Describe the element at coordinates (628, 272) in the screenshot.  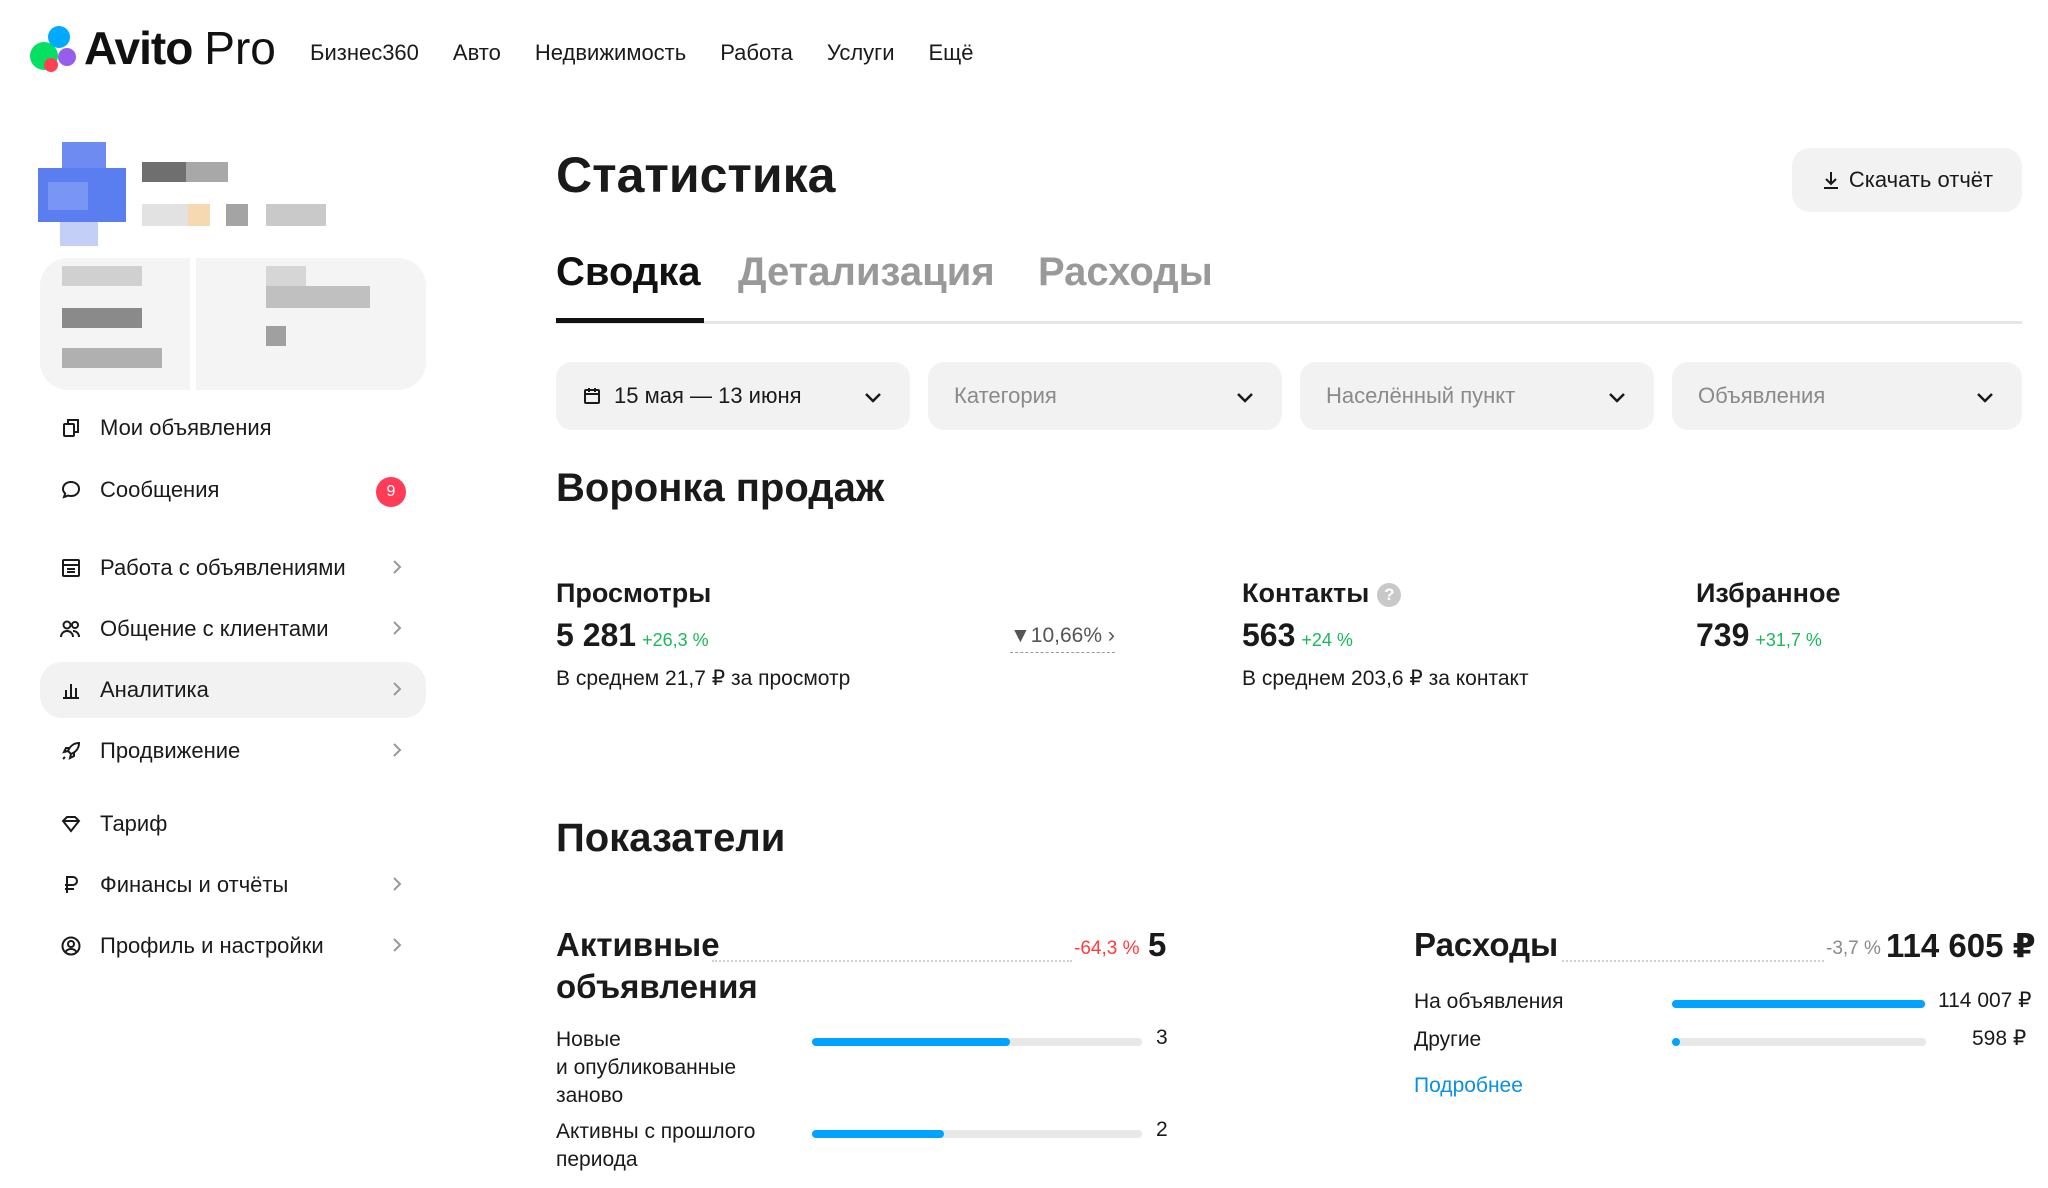
I see `tab-summary: Сводка` at that location.